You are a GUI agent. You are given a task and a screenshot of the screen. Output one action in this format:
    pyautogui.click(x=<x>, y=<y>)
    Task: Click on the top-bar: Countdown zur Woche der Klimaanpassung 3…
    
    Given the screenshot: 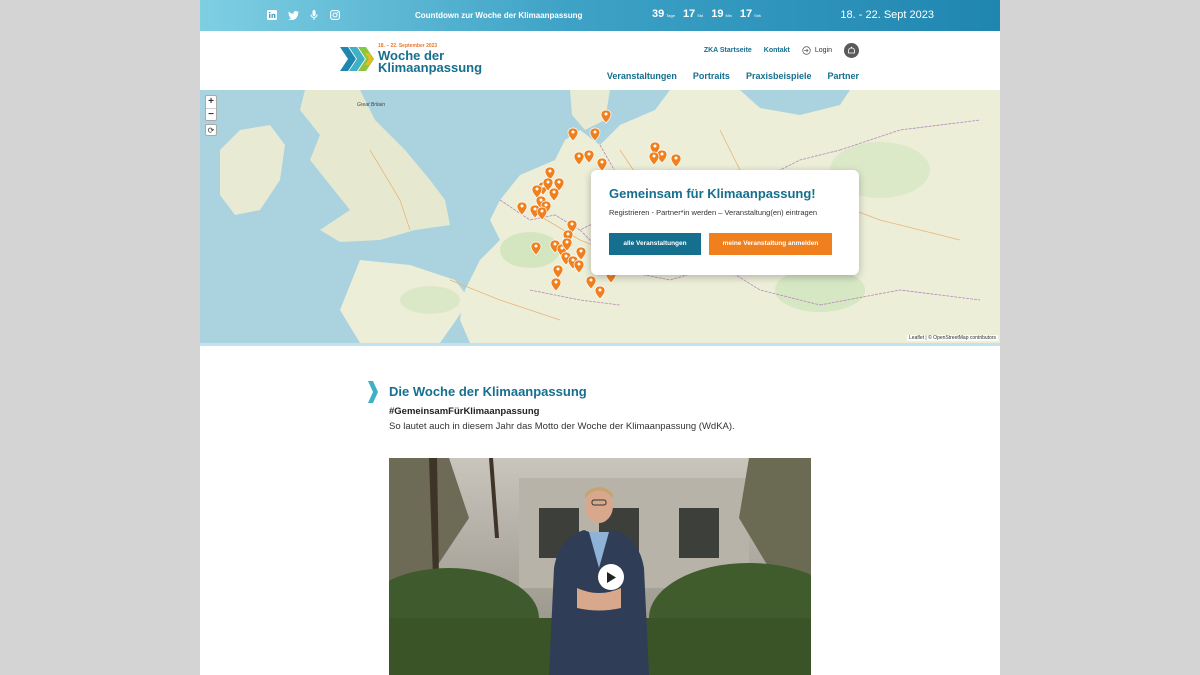 What is the action you would take?
    pyautogui.click(x=600, y=15)
    